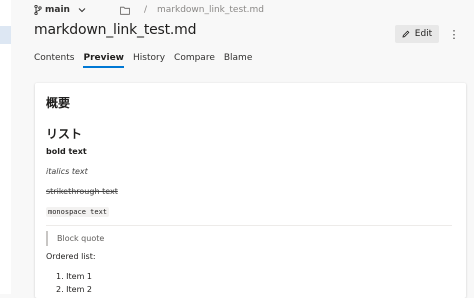  What do you see at coordinates (54, 60) in the screenshot?
I see `tab-contents: Contents` at bounding box center [54, 60].